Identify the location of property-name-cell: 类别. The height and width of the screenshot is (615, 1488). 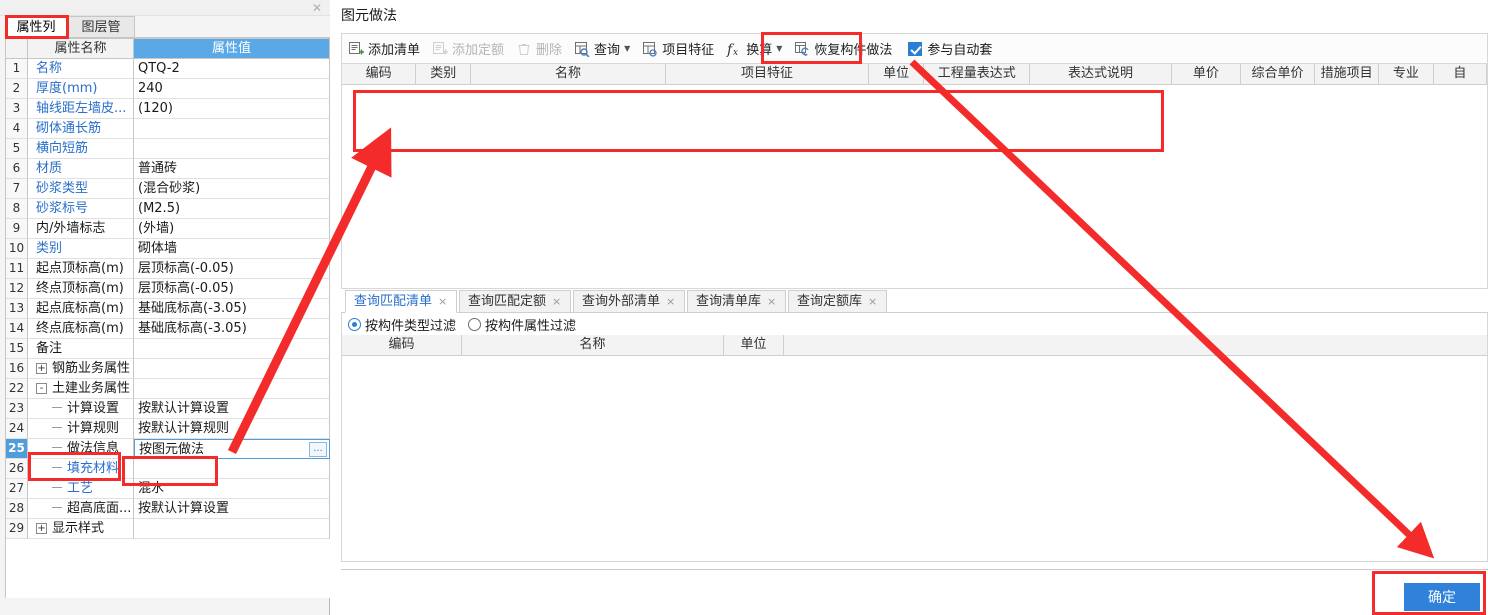
(81, 249).